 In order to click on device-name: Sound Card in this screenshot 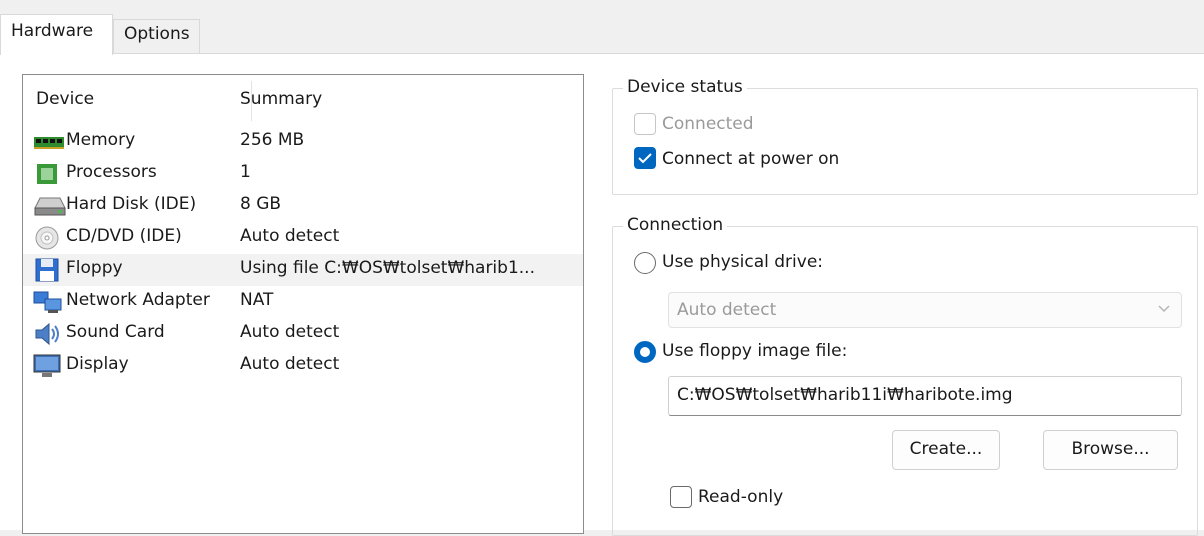, I will do `click(115, 332)`.